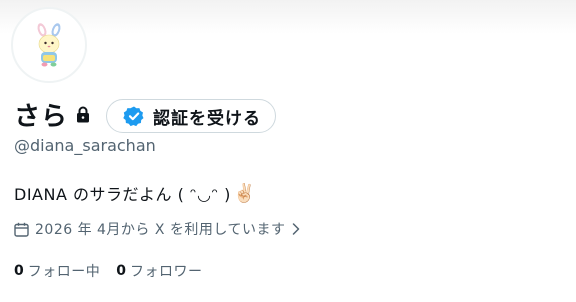 The height and width of the screenshot is (302, 576). What do you see at coordinates (166, 272) in the screenshot?
I see `followers-label: フォロワー` at bounding box center [166, 272].